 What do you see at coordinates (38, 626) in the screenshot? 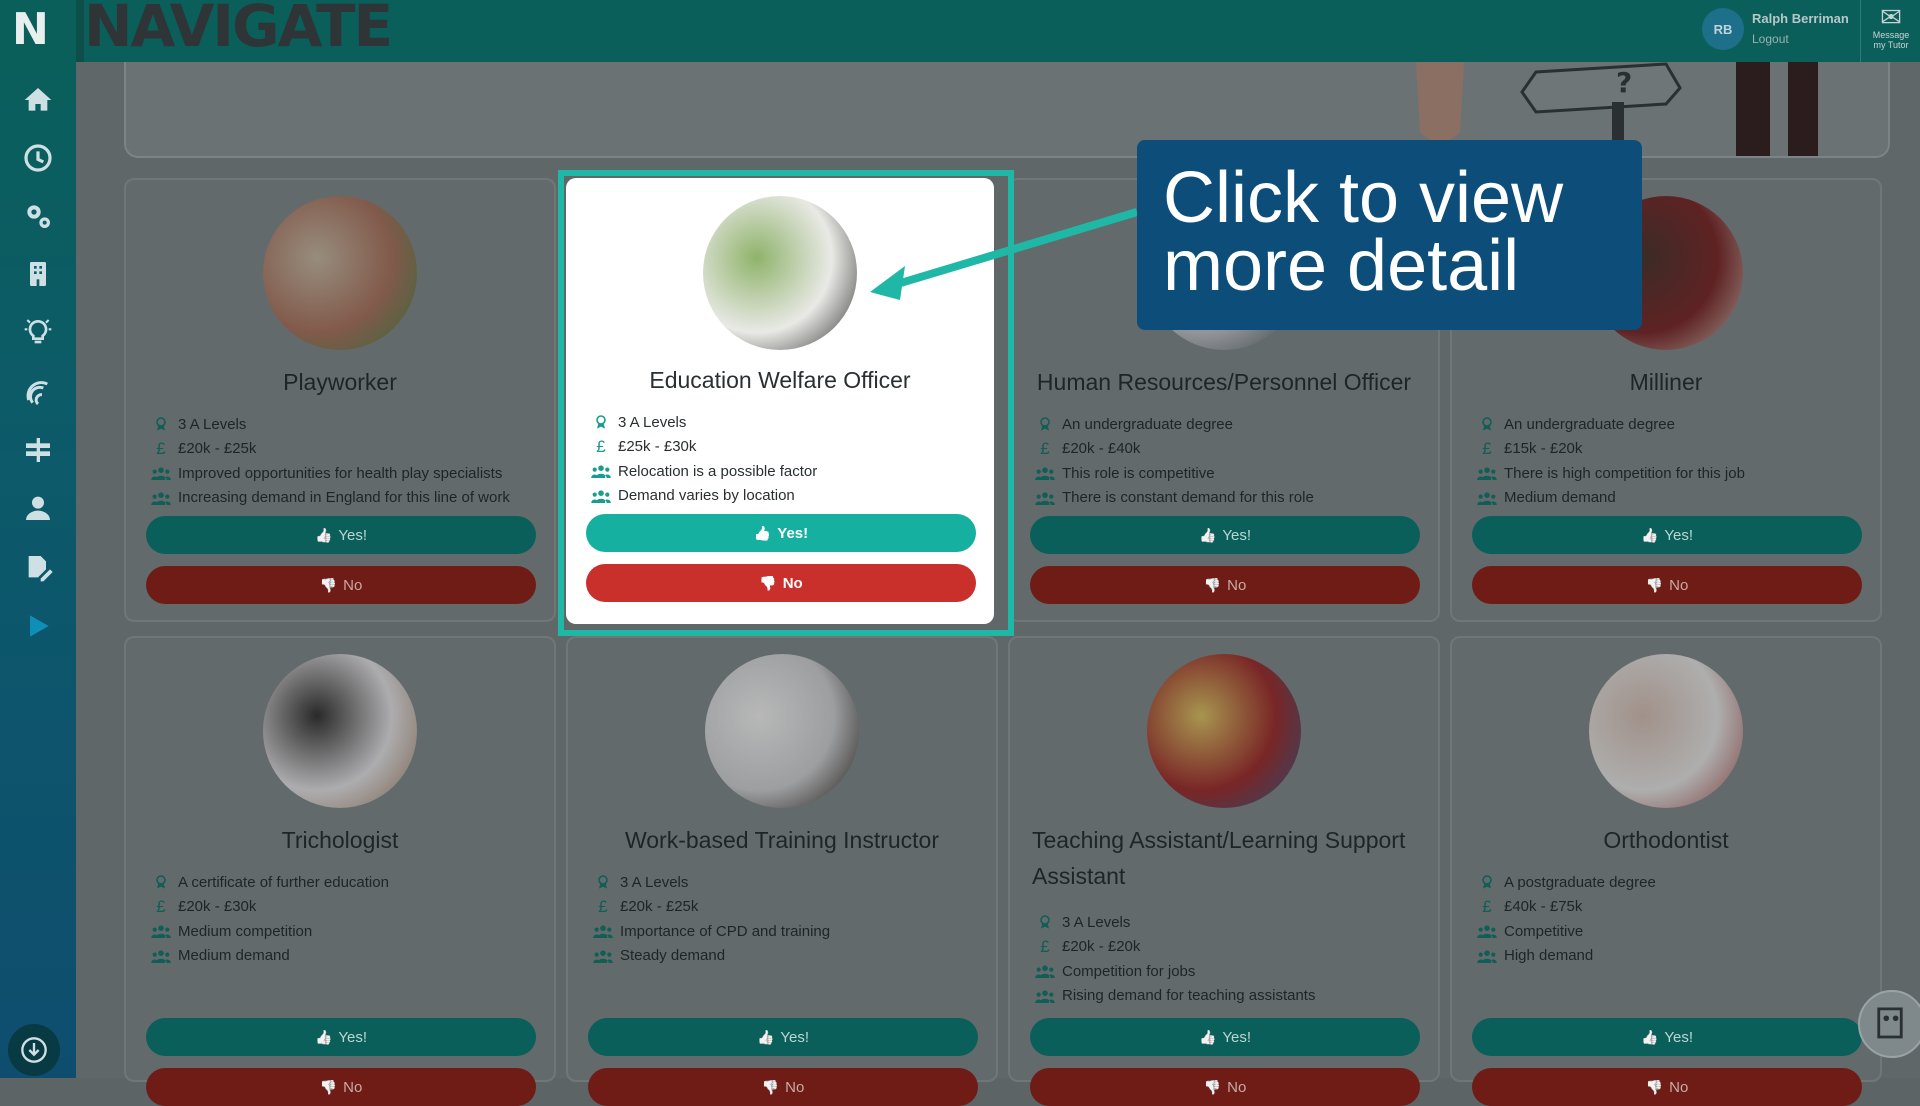
I see `play-icon` at bounding box center [38, 626].